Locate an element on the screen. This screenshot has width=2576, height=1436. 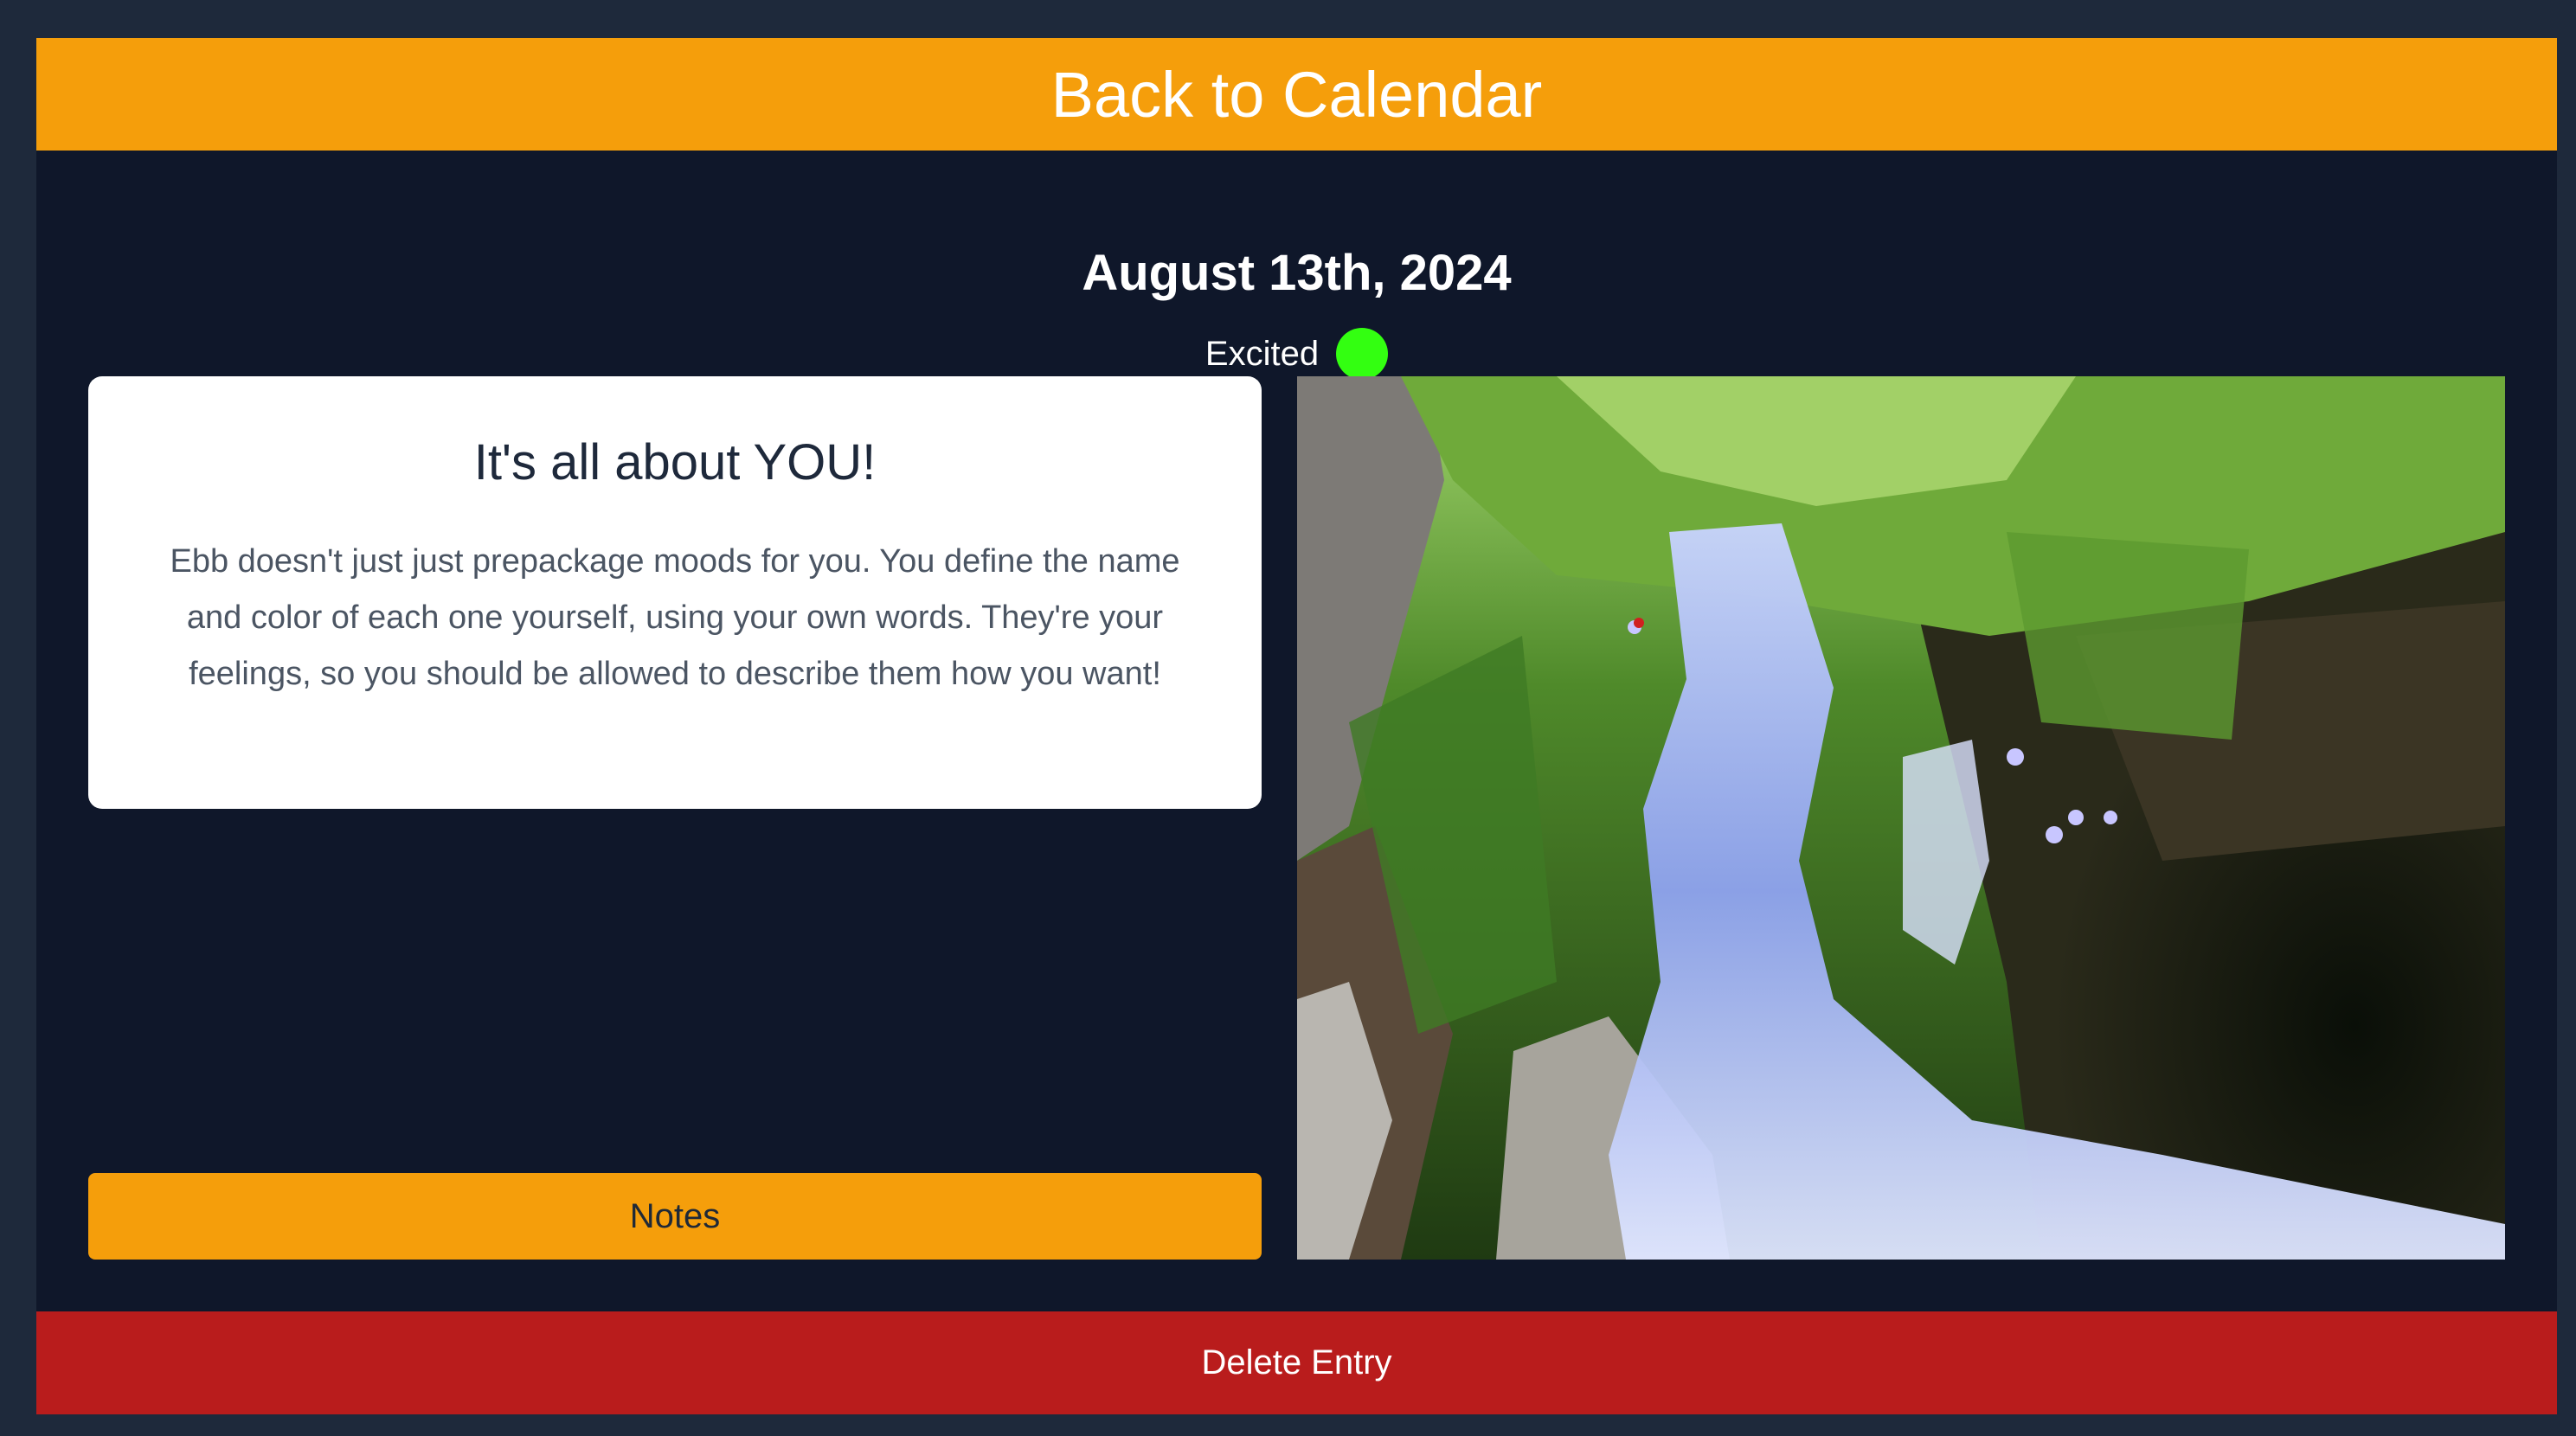
delete-entry-button: Delete Entry is located at coordinates (1297, 1363).